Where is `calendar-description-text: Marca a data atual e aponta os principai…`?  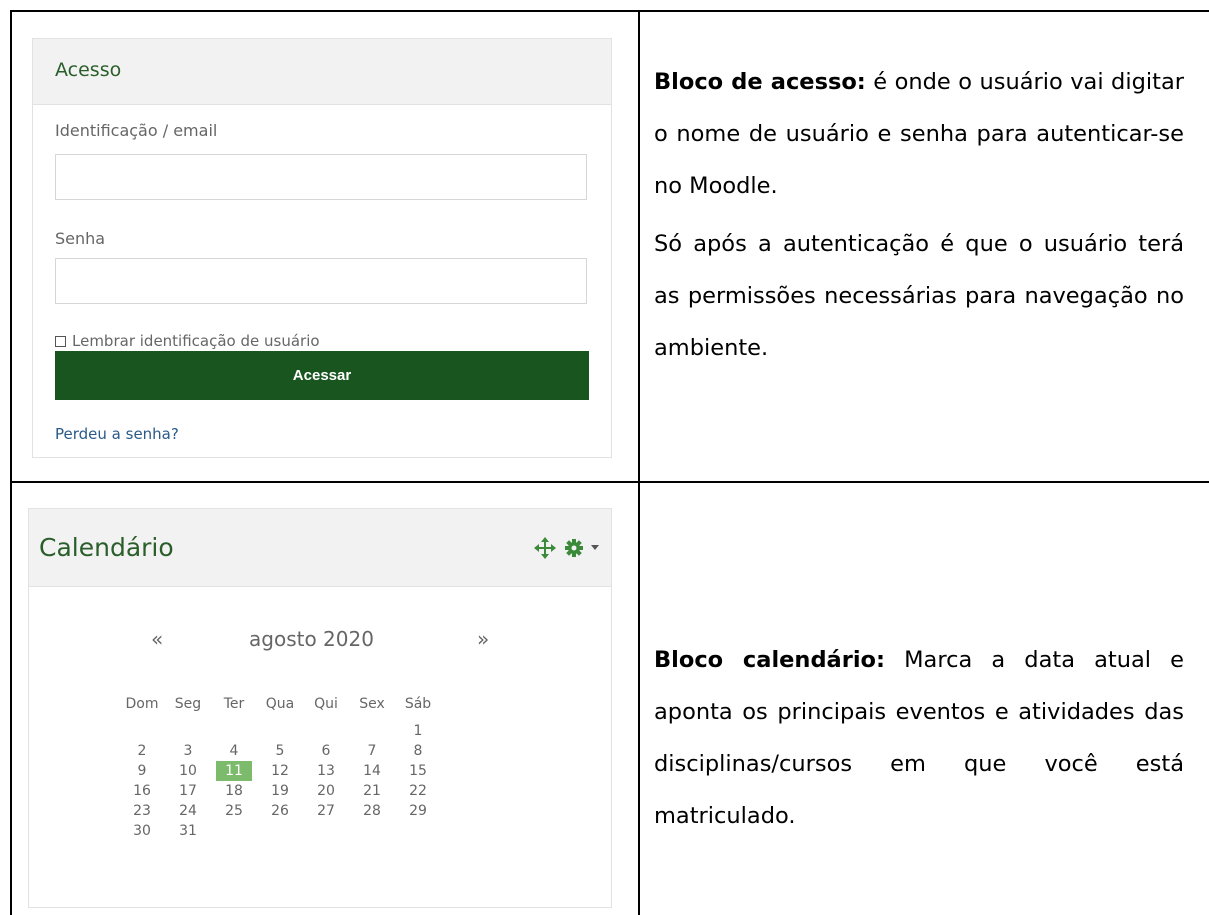 calendar-description-text: Marca a data atual e aponta os principai… is located at coordinates (919, 738).